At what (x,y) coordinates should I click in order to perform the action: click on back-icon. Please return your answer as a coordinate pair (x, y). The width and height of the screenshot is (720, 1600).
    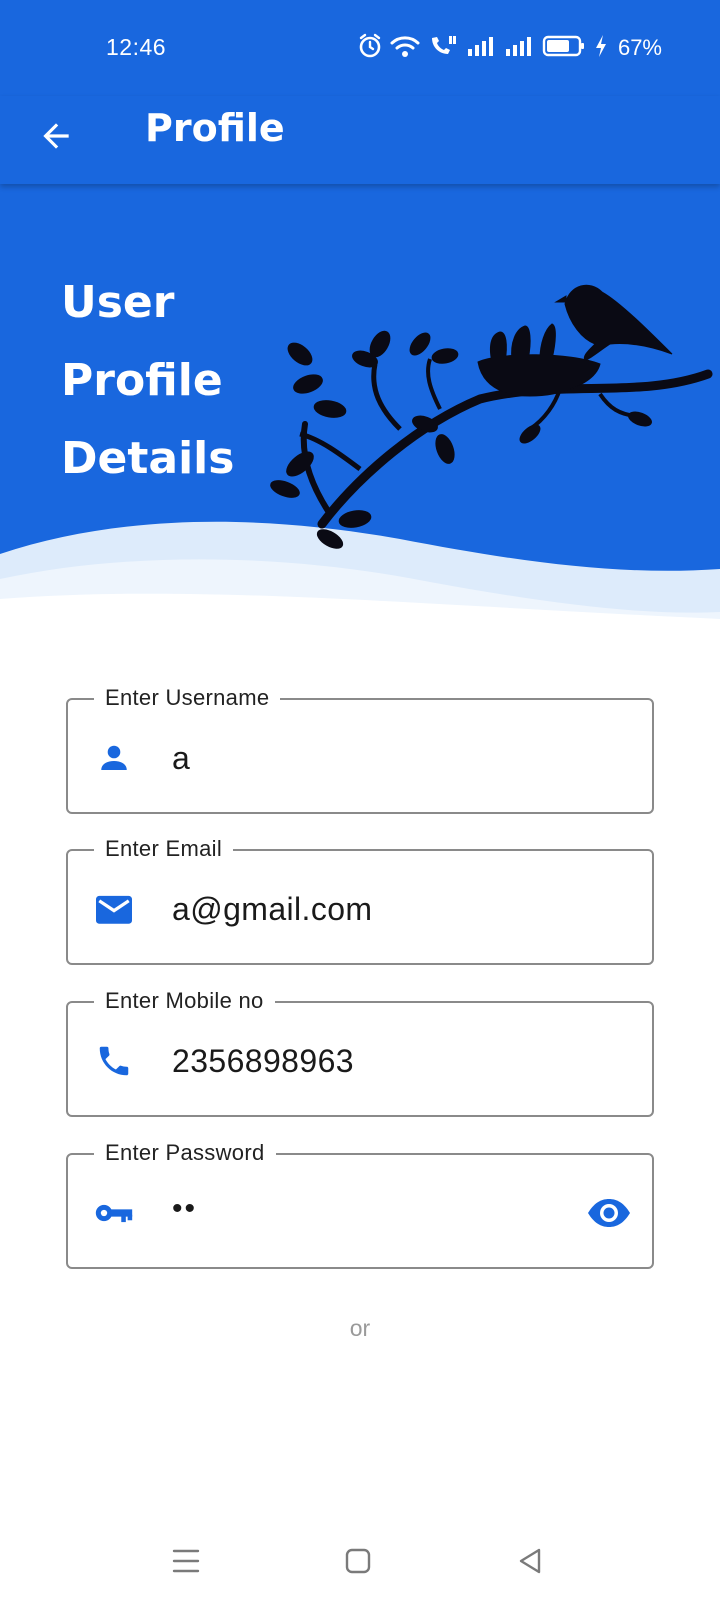
    Looking at the image, I should click on (530, 1561).